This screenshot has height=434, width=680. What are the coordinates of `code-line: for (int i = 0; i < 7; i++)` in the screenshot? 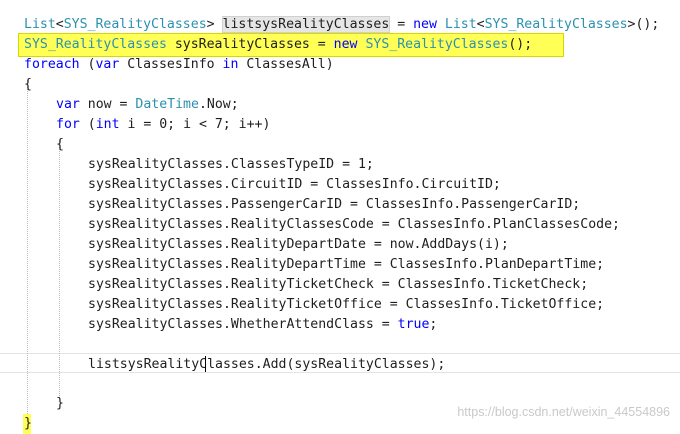 It's located at (163, 125).